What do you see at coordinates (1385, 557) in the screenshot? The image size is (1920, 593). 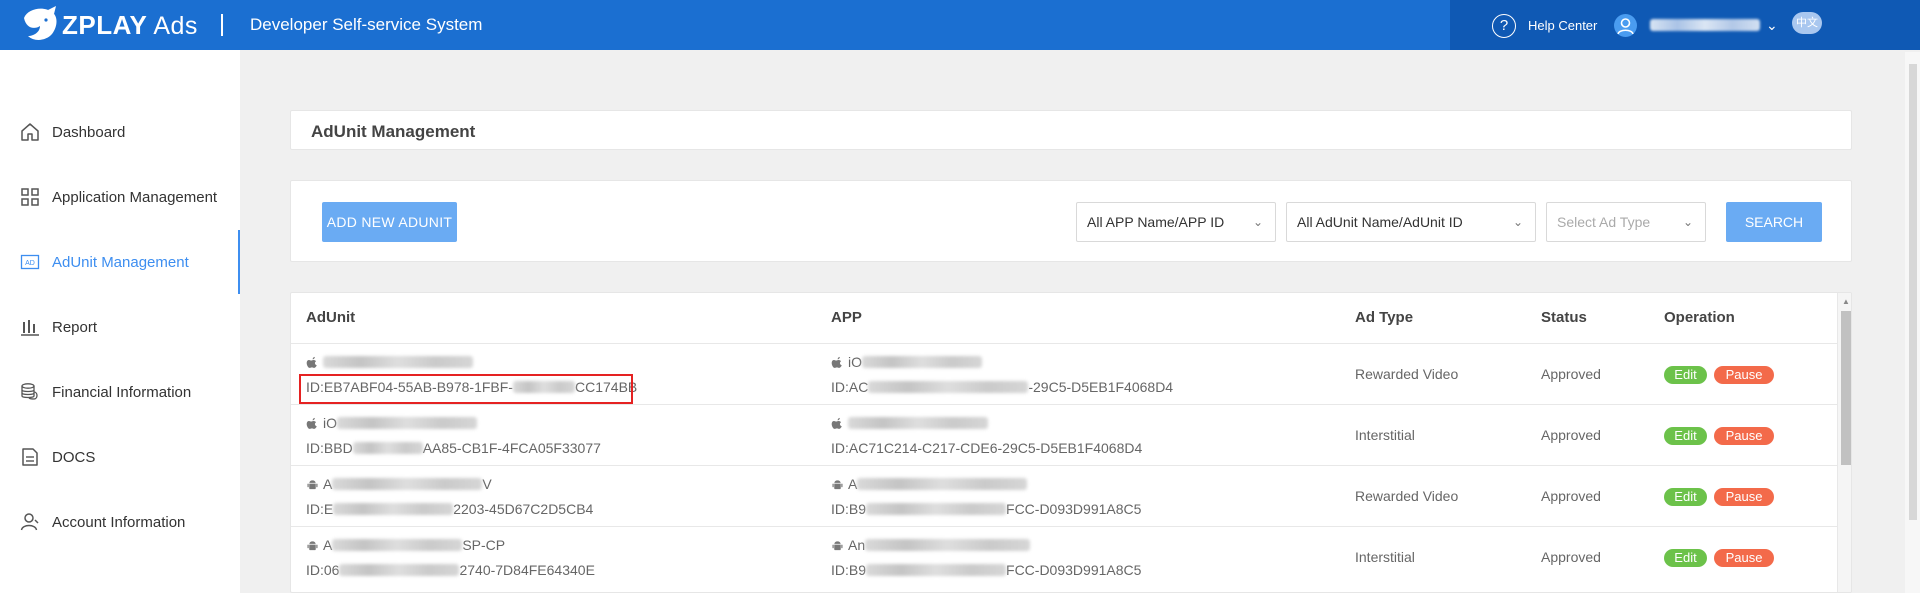 I see `ad-type: Interstitial` at bounding box center [1385, 557].